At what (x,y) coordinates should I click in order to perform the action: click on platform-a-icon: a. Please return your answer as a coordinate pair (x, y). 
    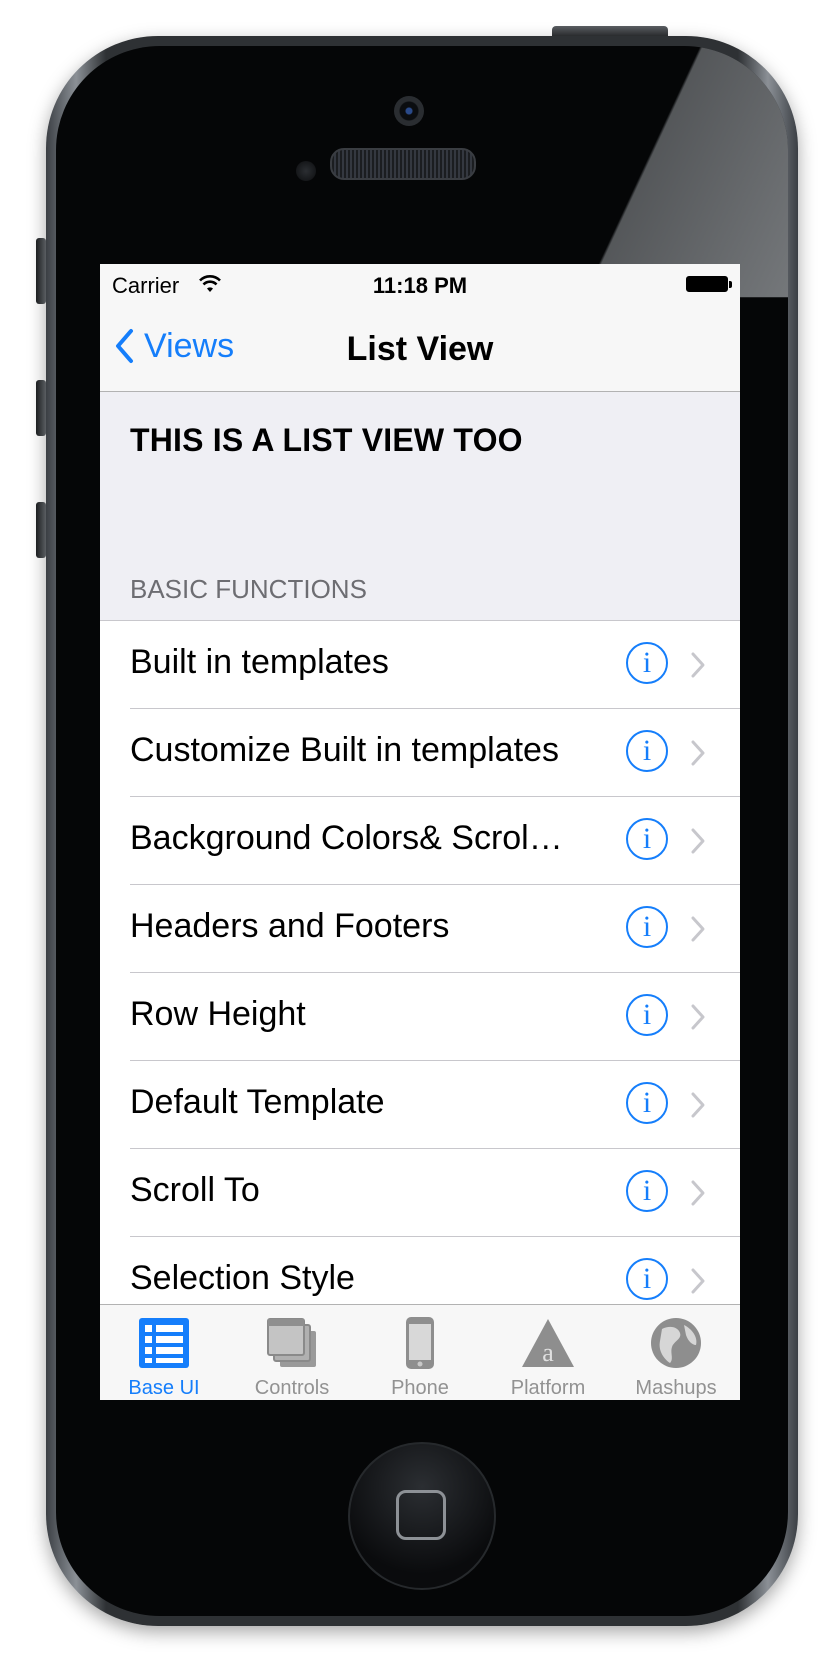
    Looking at the image, I should click on (548, 1343).